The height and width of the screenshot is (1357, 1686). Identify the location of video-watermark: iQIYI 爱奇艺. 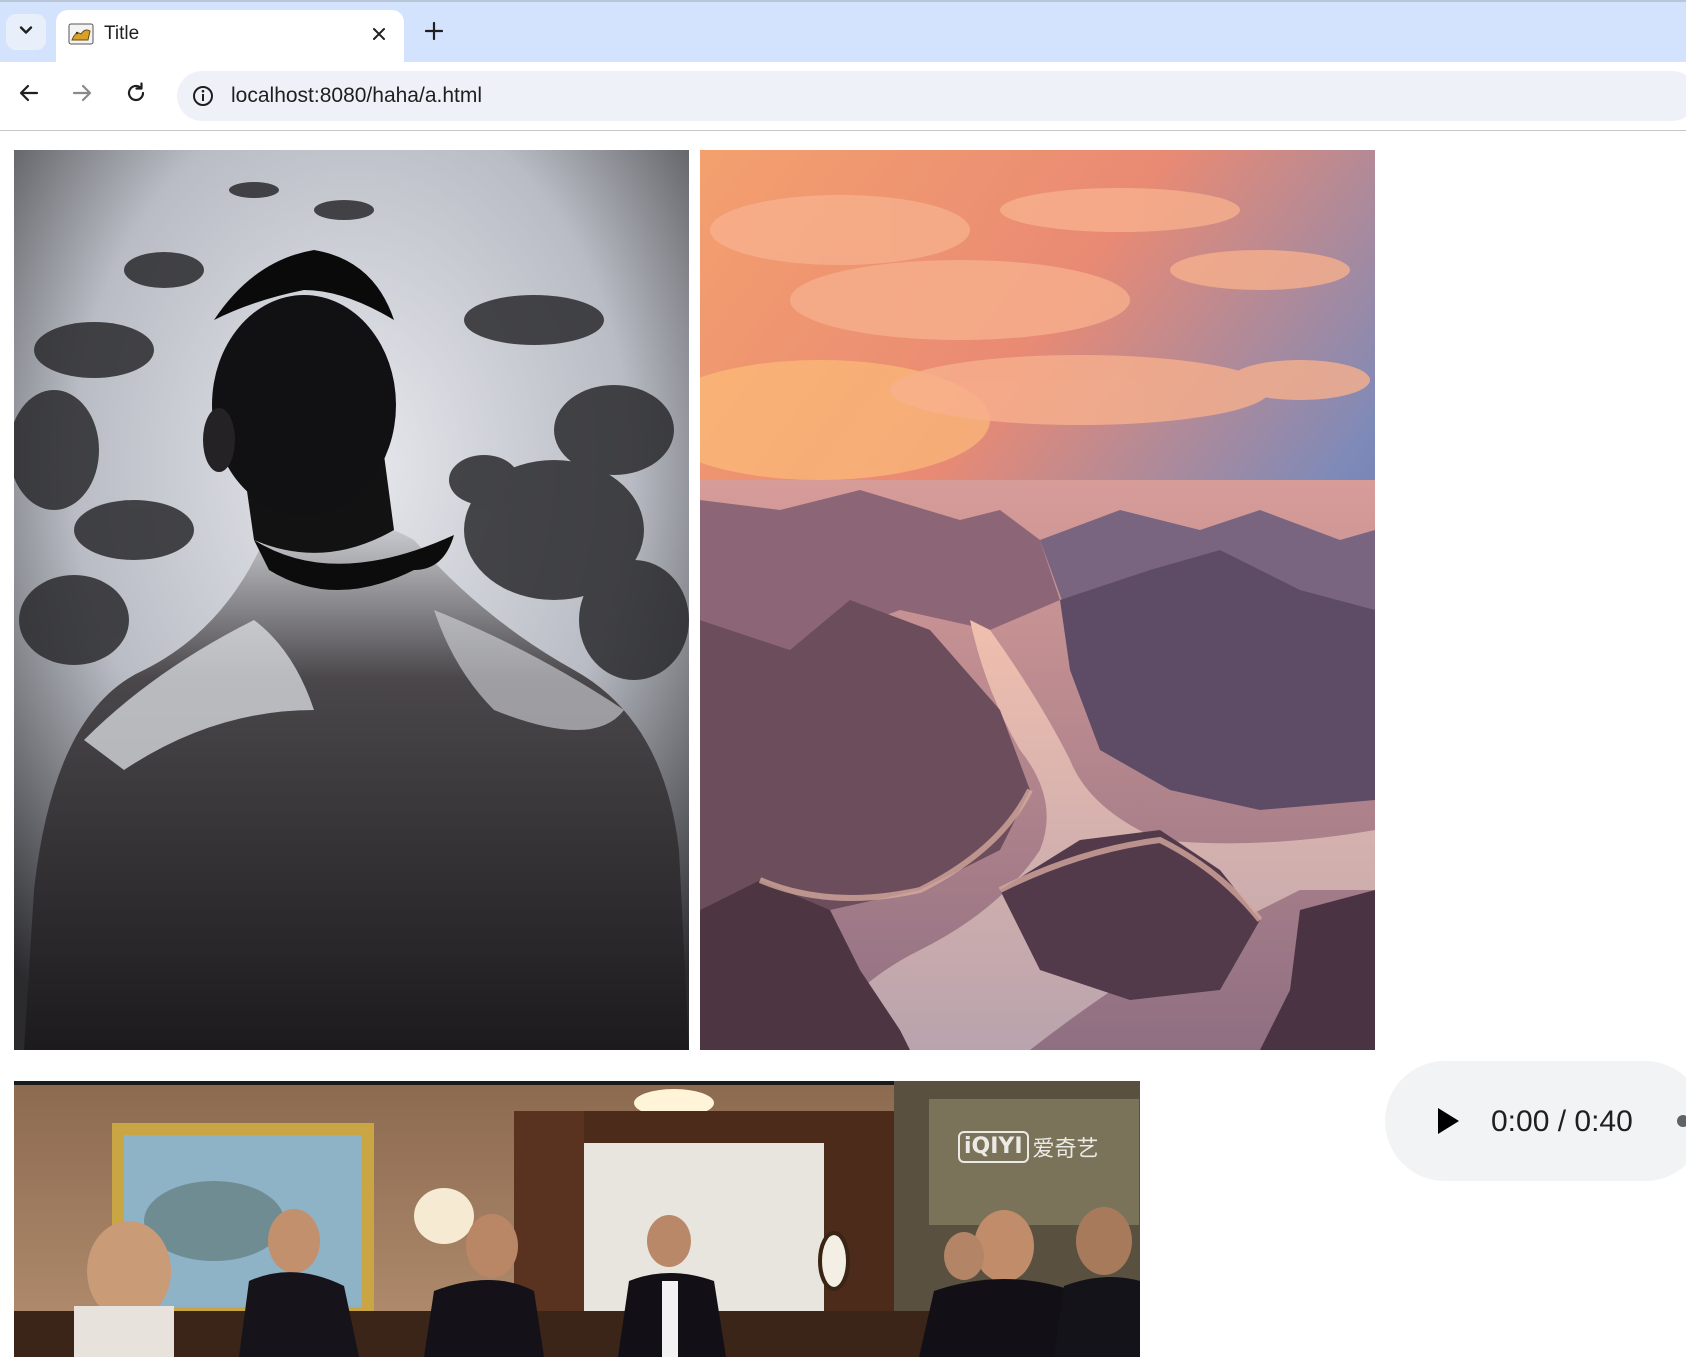
(1028, 1147).